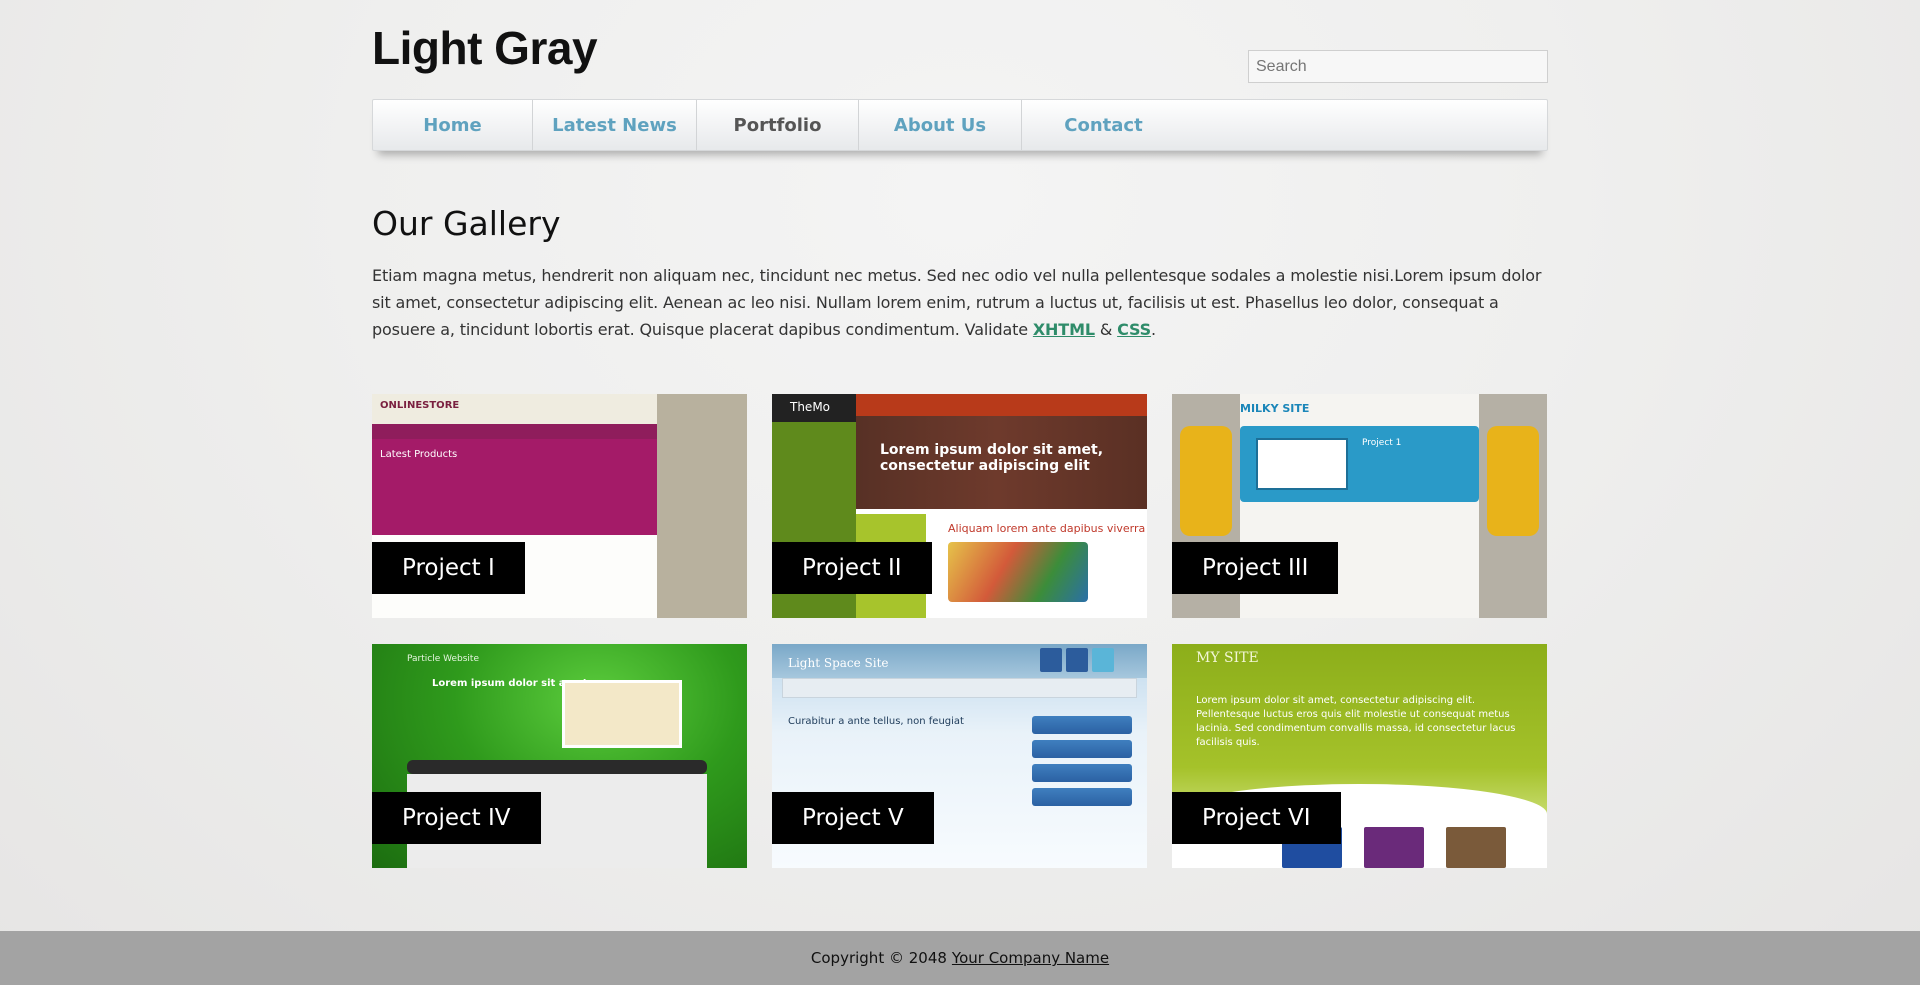 This screenshot has height=985, width=1920. I want to click on page-title: Our Gallery, so click(466, 223).